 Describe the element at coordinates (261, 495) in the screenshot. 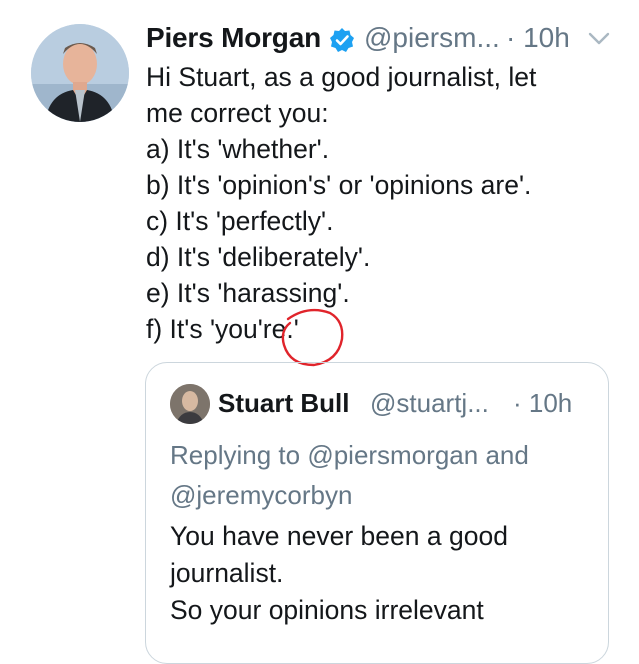

I see `mention-link: @jeremycorbyn` at that location.